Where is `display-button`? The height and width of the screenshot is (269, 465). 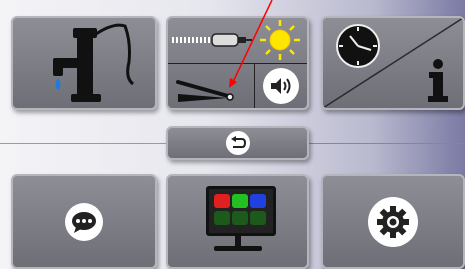
display-button is located at coordinates (237, 221).